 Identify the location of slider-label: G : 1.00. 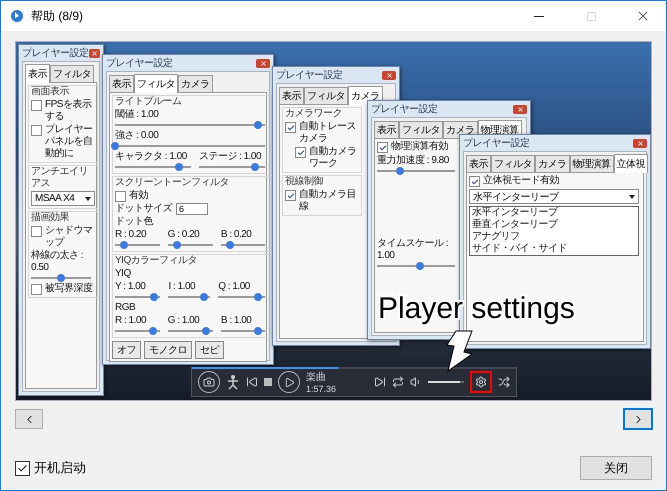
(184, 321).